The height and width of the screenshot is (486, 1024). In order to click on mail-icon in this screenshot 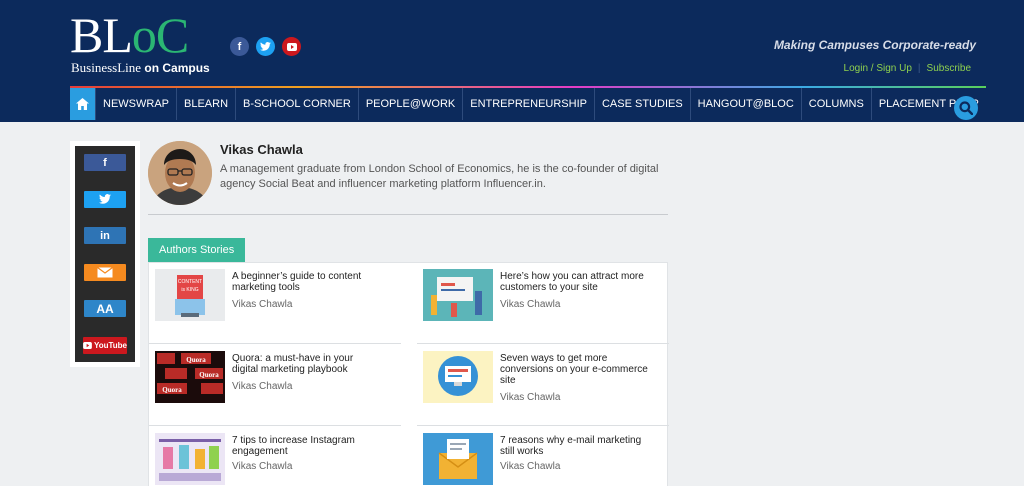, I will do `click(105, 272)`.